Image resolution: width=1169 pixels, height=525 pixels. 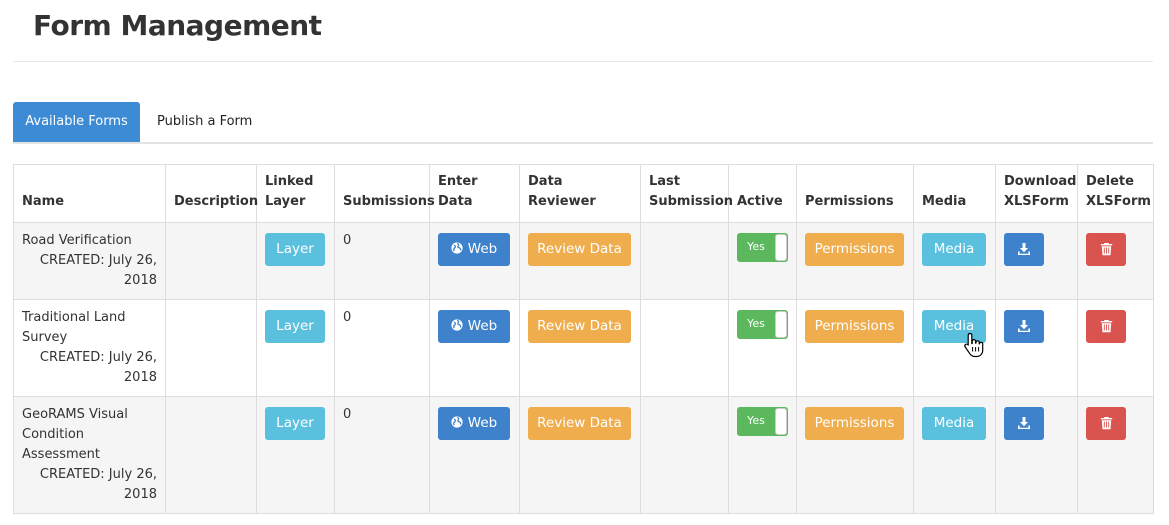 What do you see at coordinates (295, 193) in the screenshot?
I see `header-linked-layer: Linked Layer` at bounding box center [295, 193].